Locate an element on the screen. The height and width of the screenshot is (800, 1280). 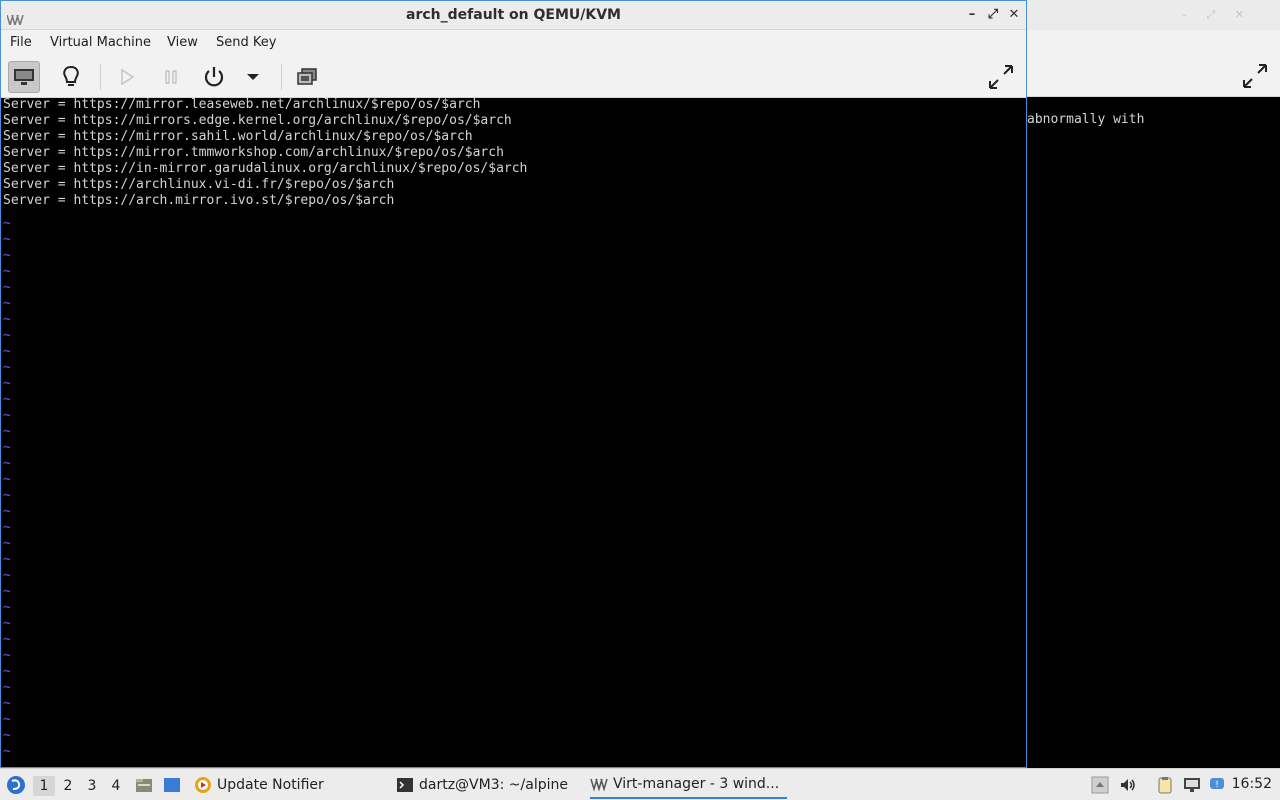
background-toolbar is located at coordinates (1153, 76).